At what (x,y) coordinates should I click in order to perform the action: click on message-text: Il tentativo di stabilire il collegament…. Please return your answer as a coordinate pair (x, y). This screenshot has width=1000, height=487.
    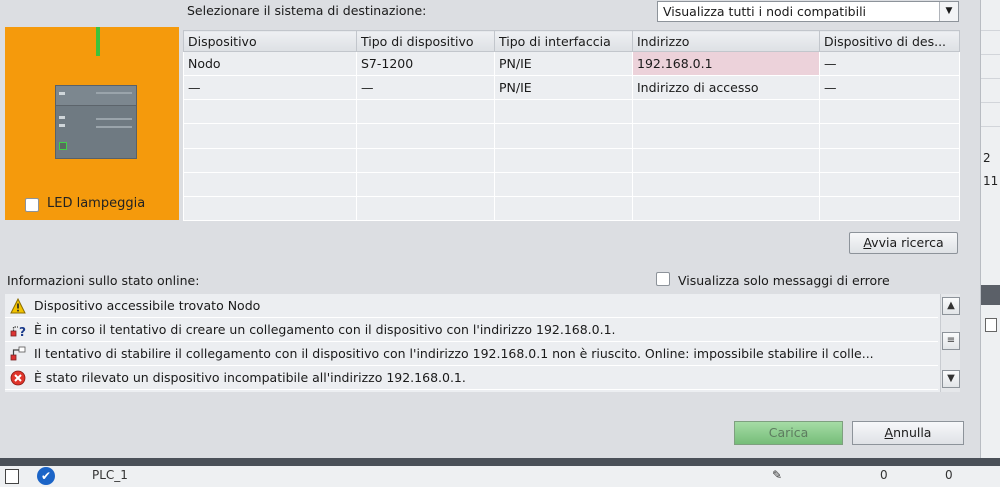
    Looking at the image, I should click on (454, 353).